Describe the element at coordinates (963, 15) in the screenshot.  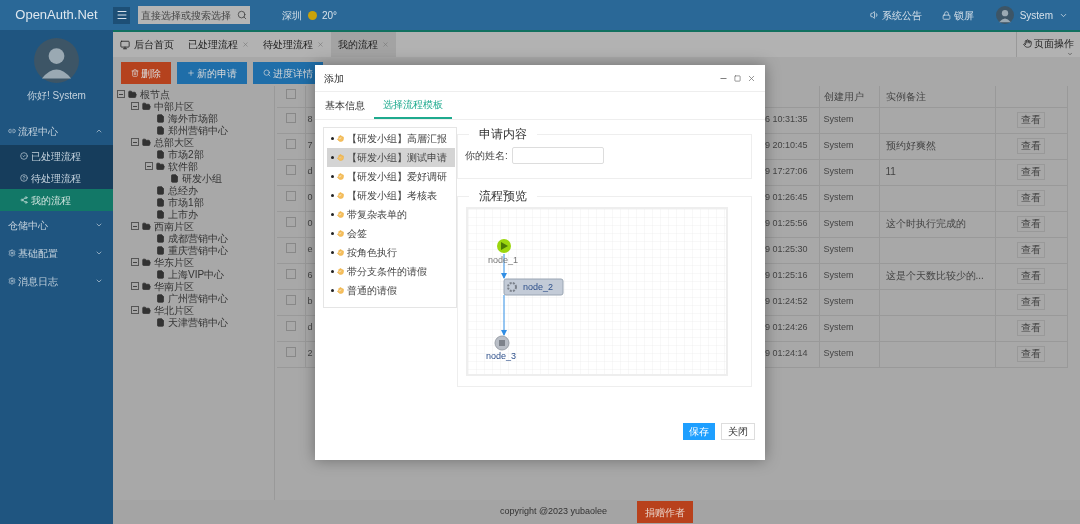
I see `lock-link: 锁屏` at that location.